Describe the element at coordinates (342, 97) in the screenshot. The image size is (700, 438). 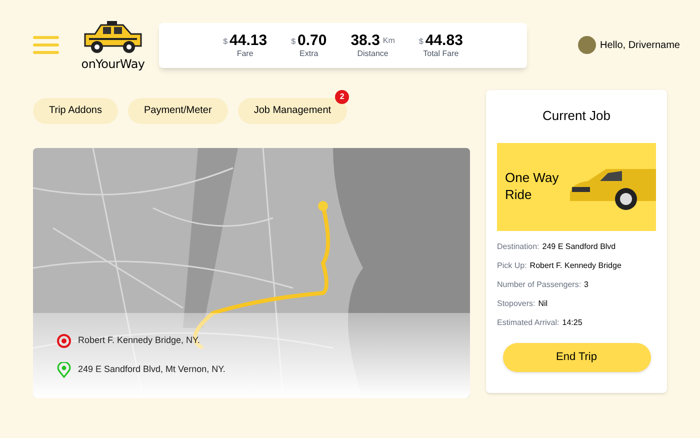
I see `notification-badge: 2` at that location.